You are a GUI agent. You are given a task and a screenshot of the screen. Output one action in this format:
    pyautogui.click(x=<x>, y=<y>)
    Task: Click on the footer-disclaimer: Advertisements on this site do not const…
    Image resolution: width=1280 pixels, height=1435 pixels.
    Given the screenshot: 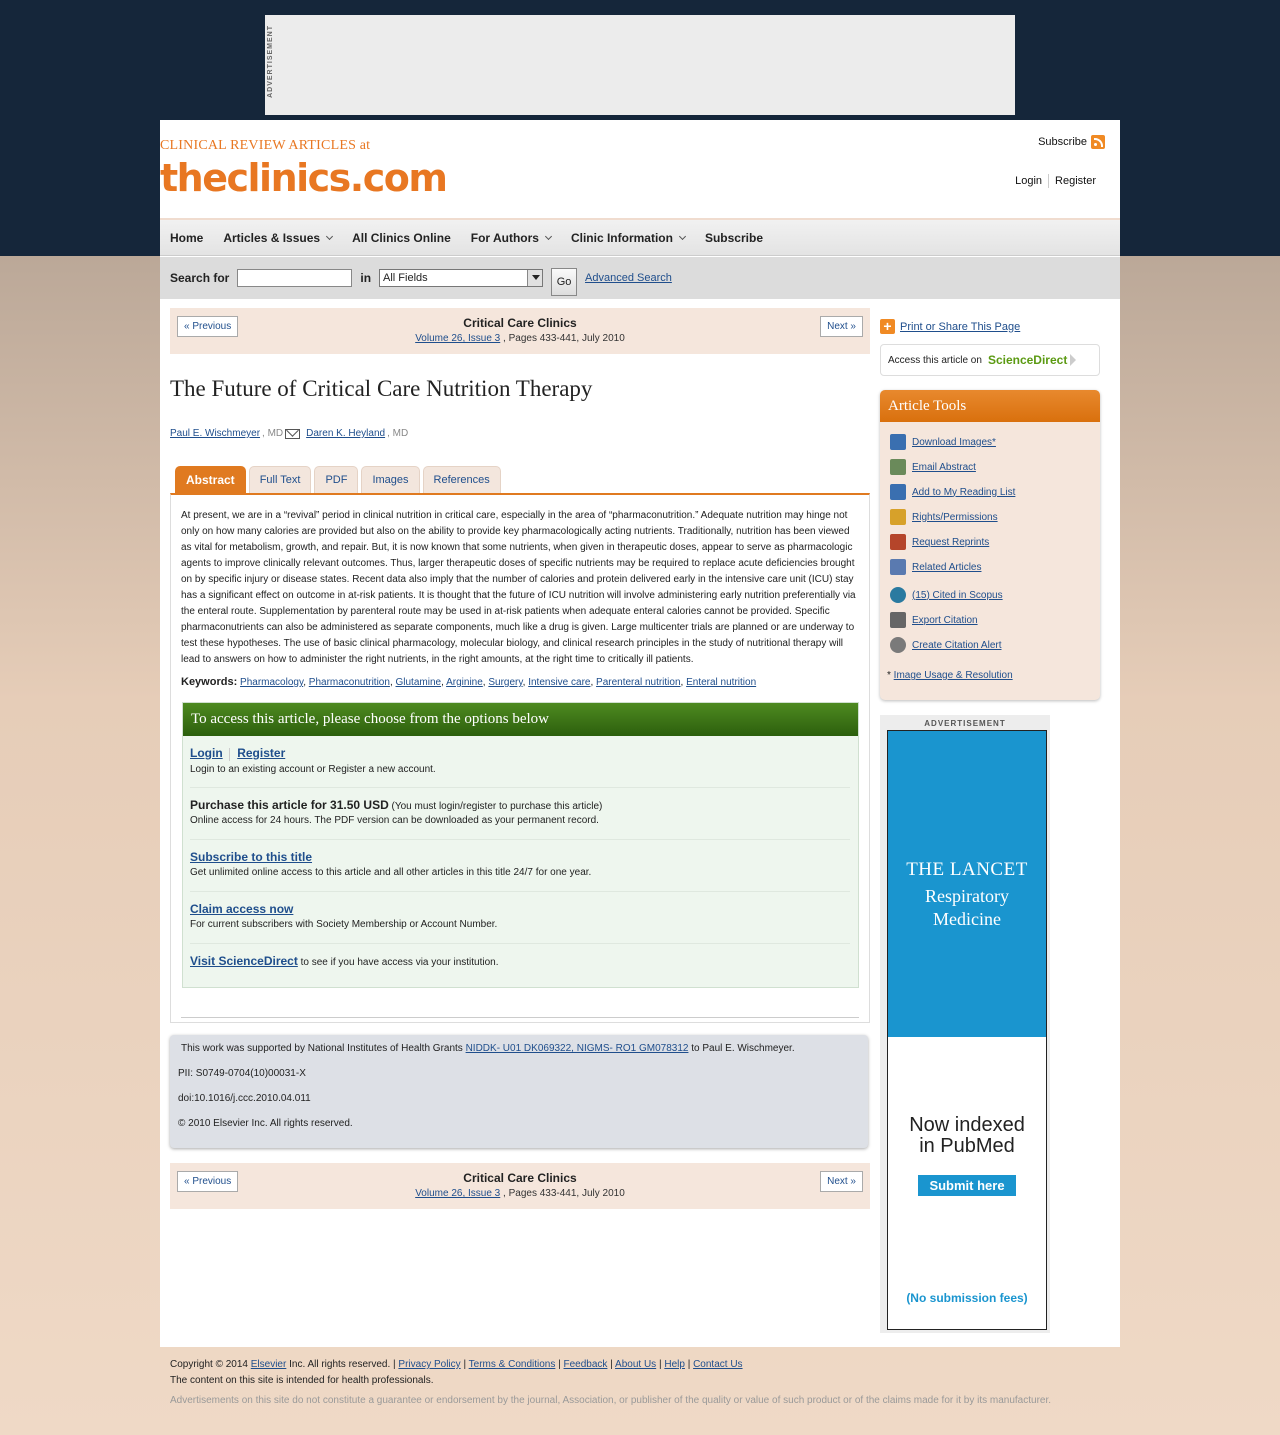 What is the action you would take?
    pyautogui.click(x=611, y=1400)
    